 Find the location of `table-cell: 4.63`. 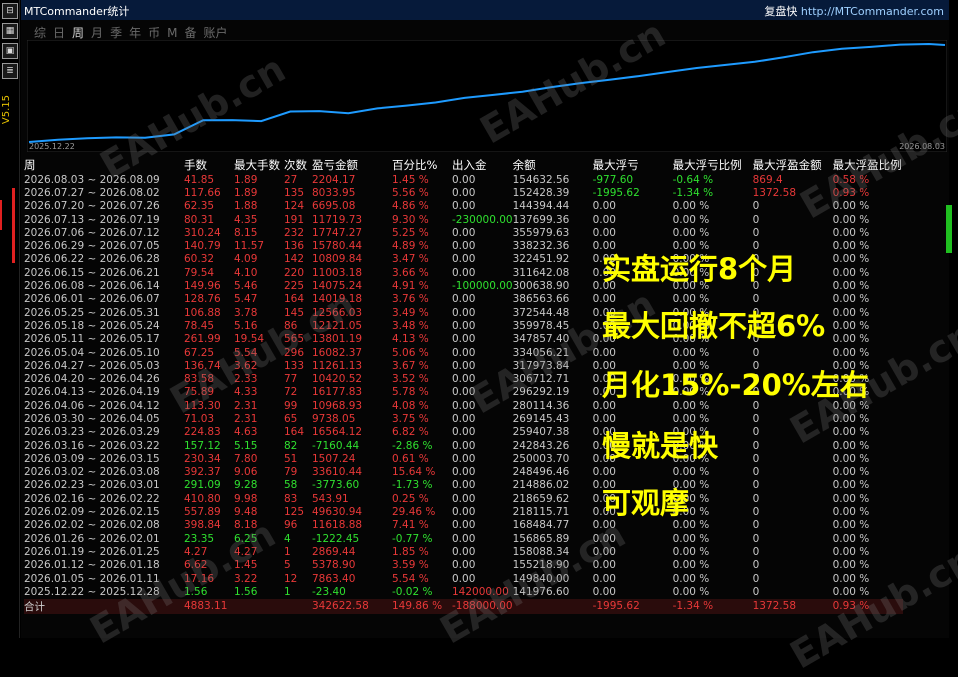

table-cell: 4.63 is located at coordinates (246, 432).